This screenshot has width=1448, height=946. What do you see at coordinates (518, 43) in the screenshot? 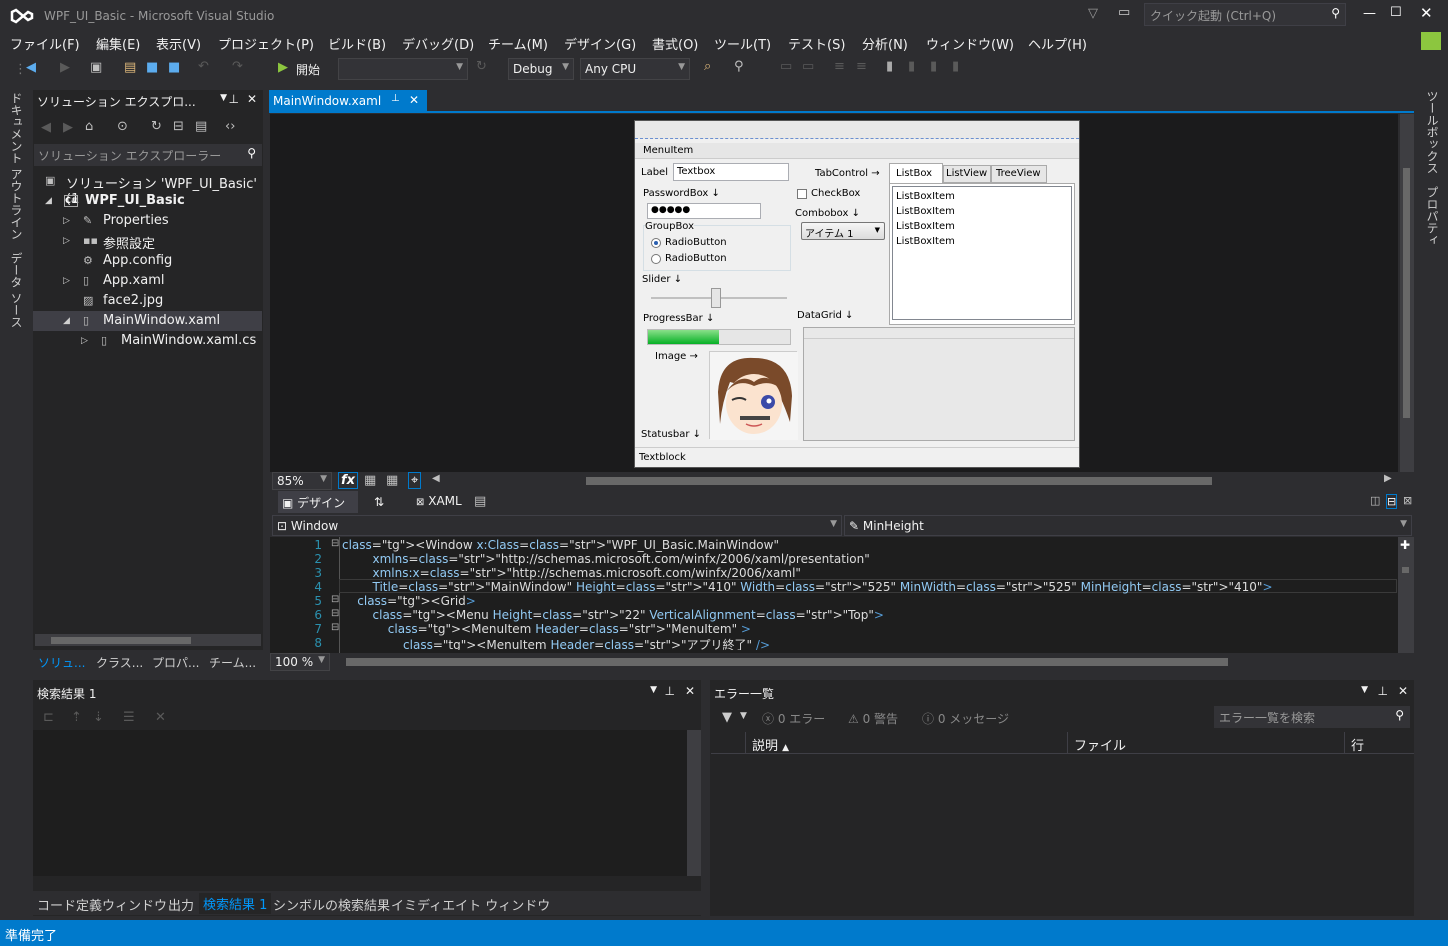
I see `menu-team: チーム(M)` at bounding box center [518, 43].